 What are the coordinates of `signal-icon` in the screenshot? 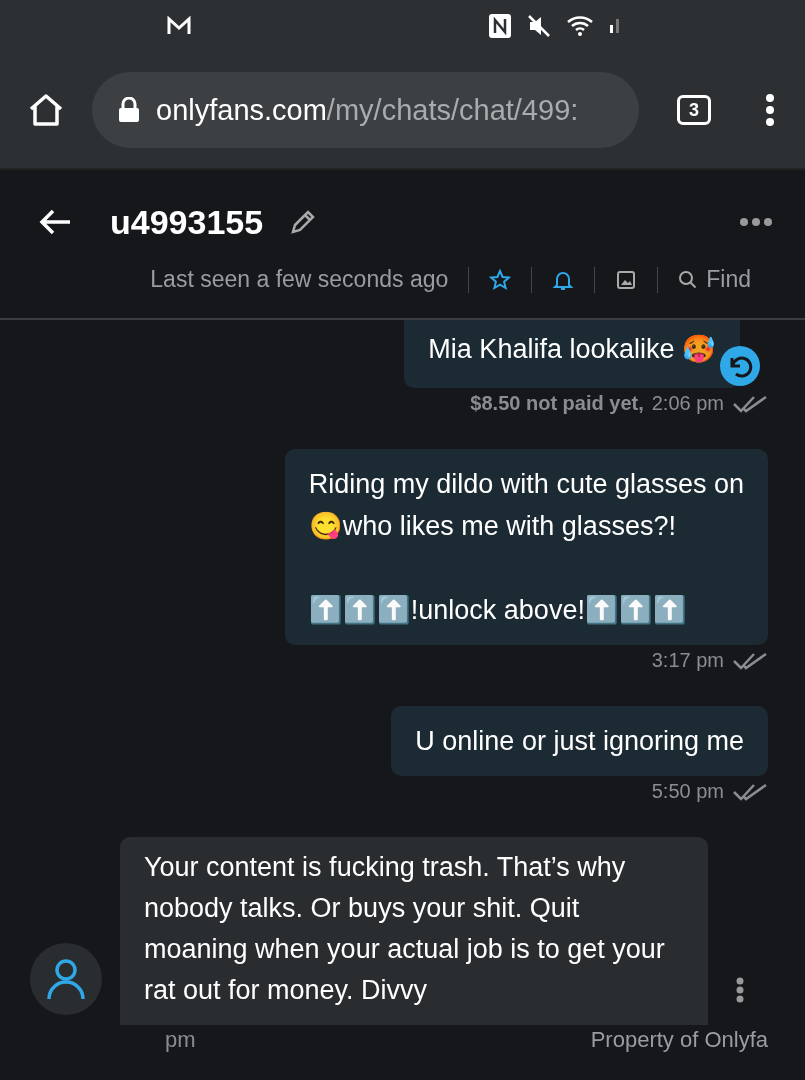 It's located at (614, 26).